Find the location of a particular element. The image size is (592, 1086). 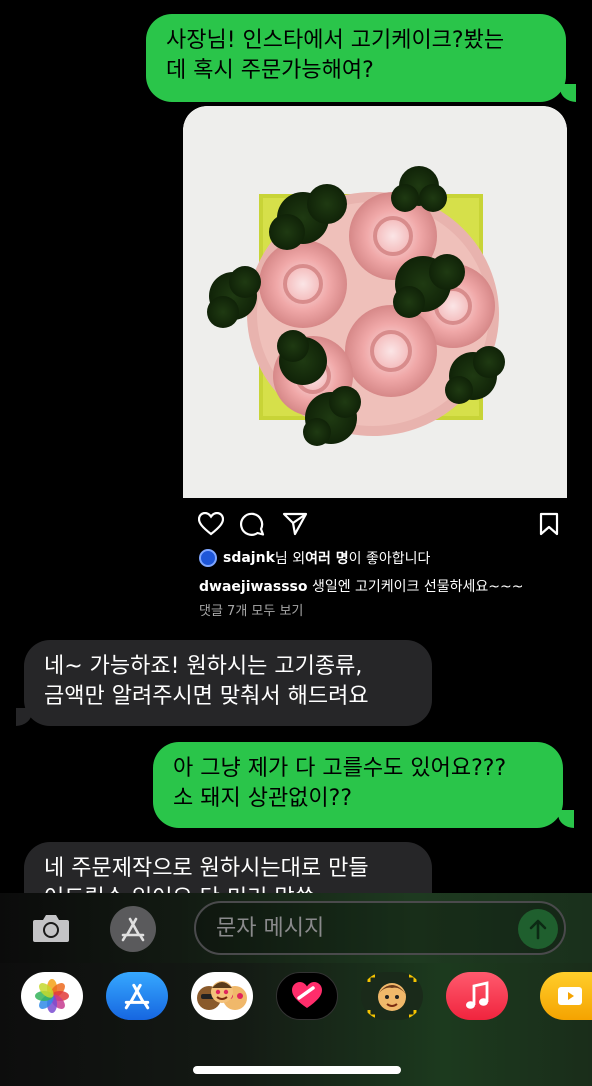

incoming-message: 네 주문제작으로 원하시는대로 만들 어드릴수 있어요 단 미리 말씀 is located at coordinates (228, 867).